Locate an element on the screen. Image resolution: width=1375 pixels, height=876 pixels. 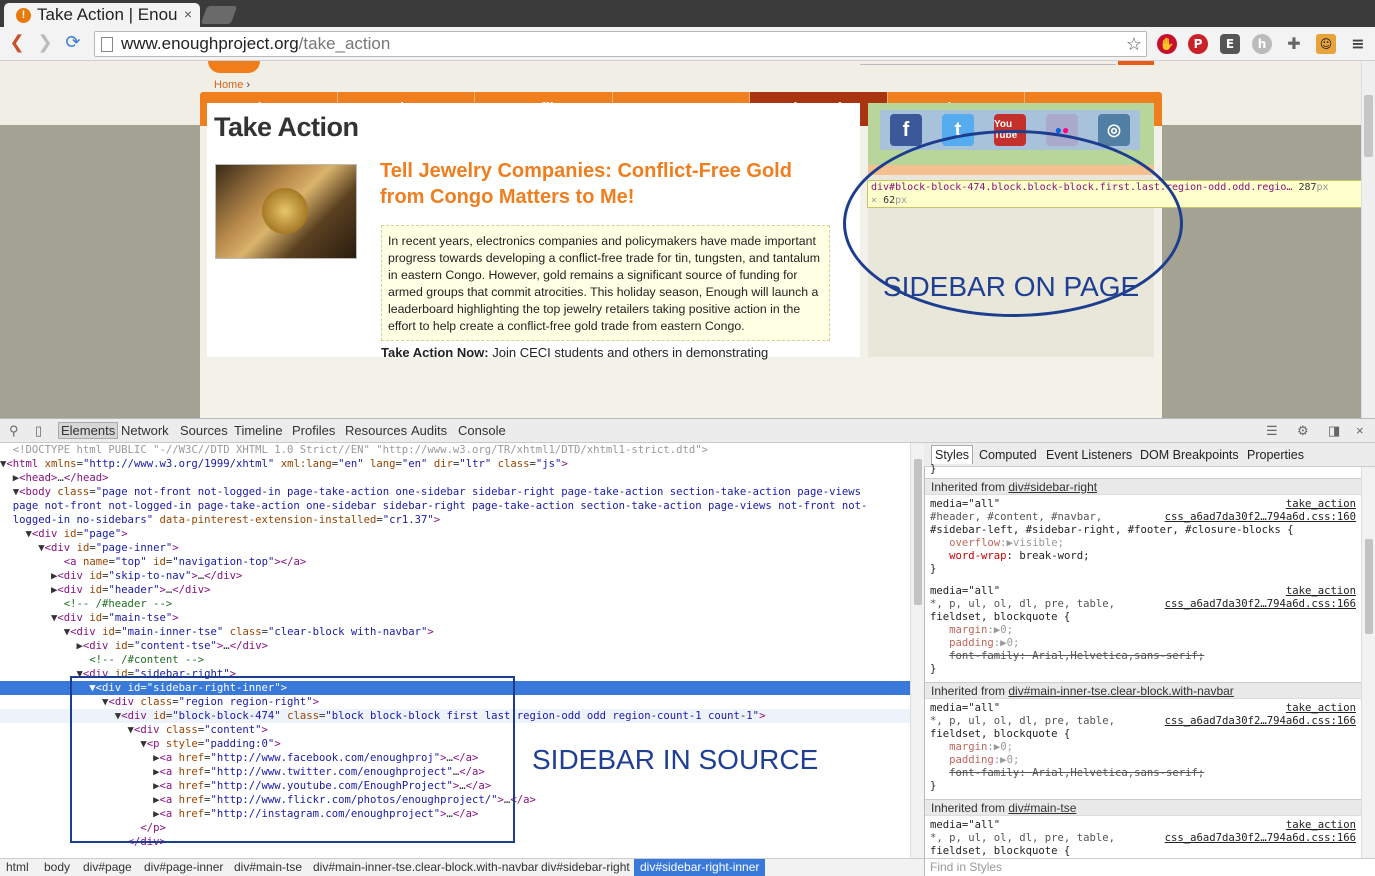
page-scrollbar-thumb is located at coordinates (1368, 126).